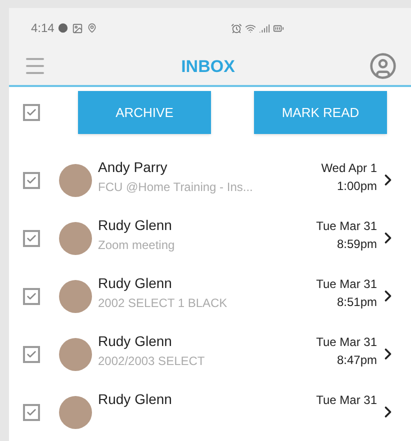 The height and width of the screenshot is (441, 411). I want to click on message-time: 8:59pm, so click(356, 244).